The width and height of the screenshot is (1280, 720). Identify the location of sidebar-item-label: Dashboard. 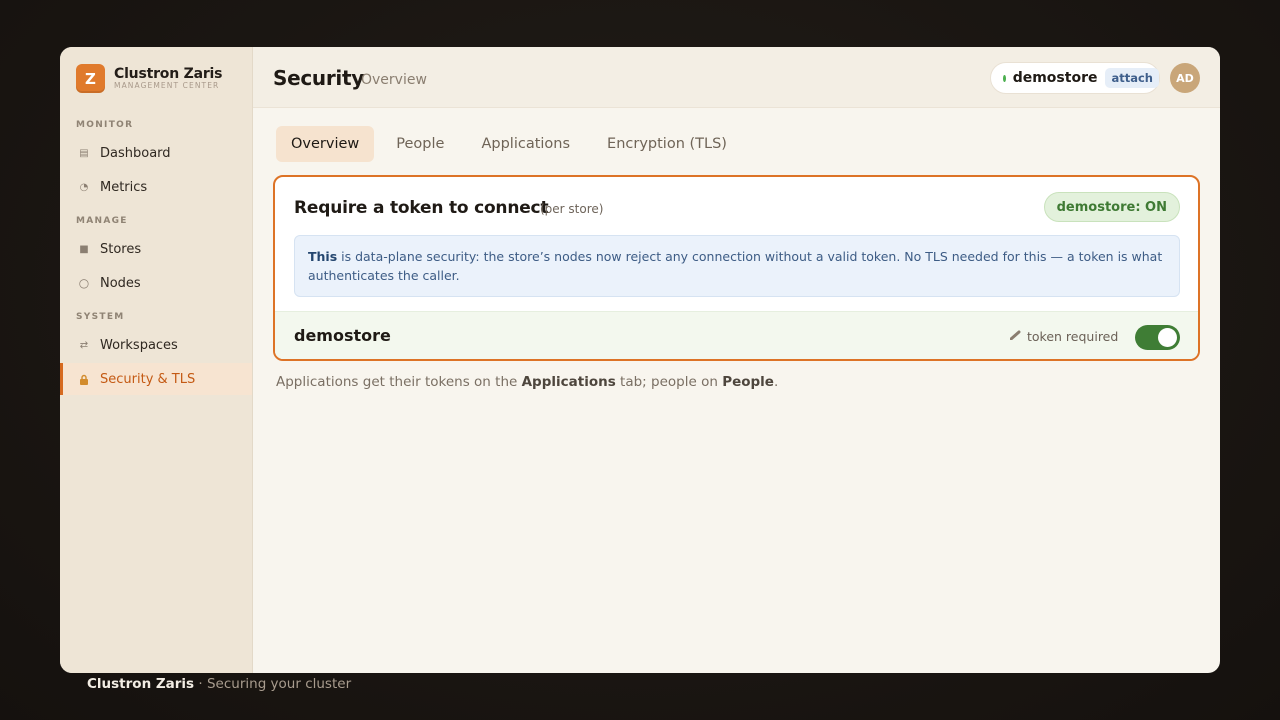
(135, 153).